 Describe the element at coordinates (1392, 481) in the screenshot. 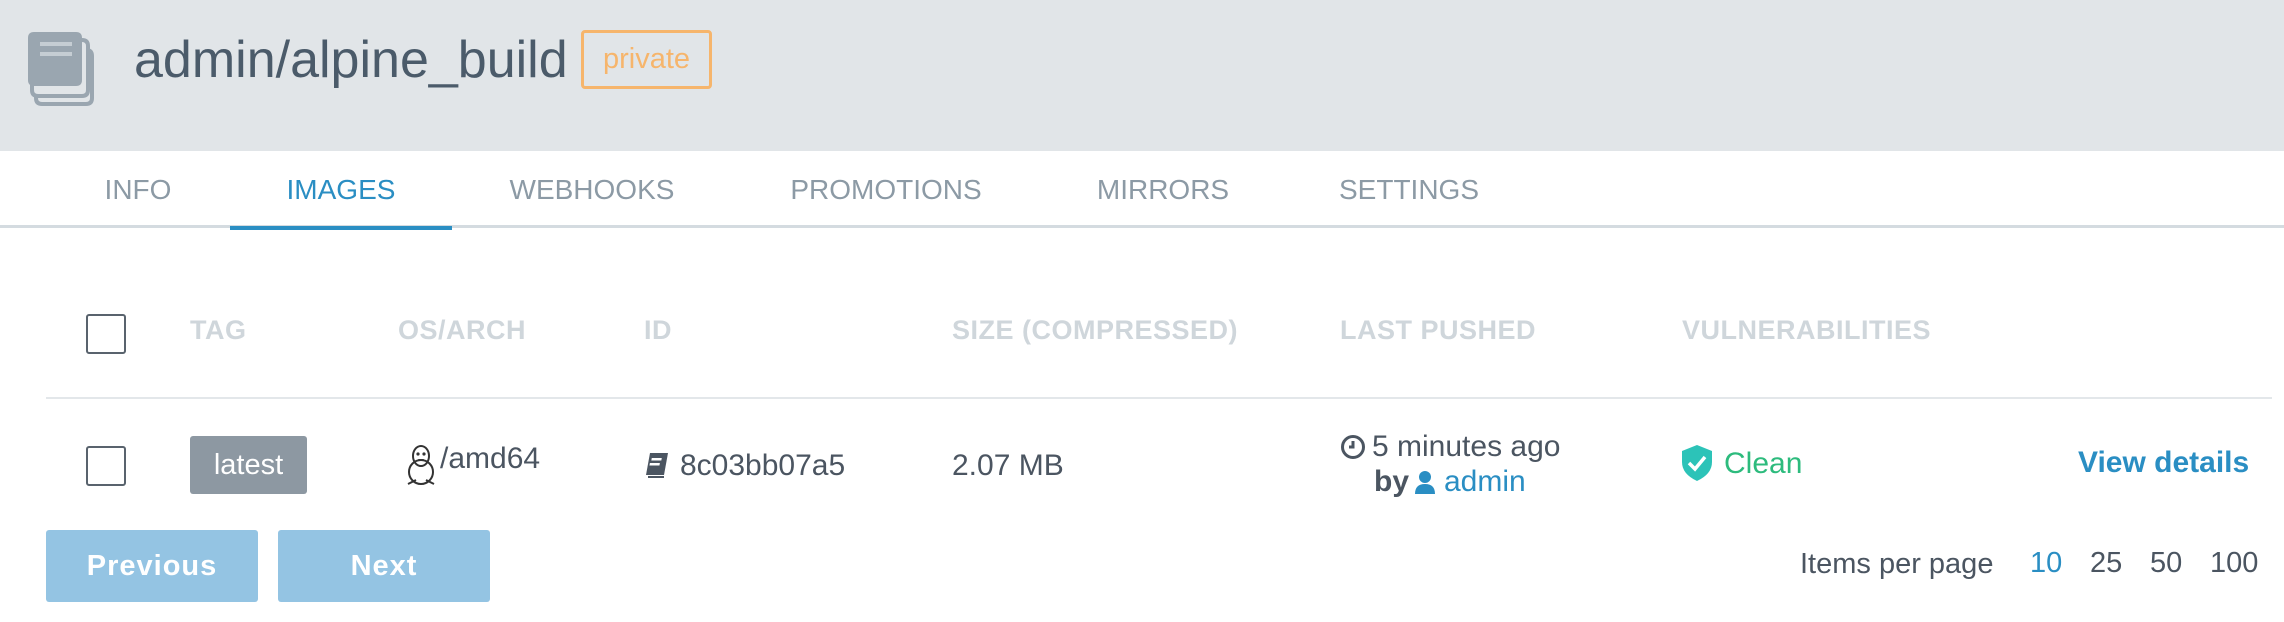

I see `pushed-by-prefix: by` at that location.